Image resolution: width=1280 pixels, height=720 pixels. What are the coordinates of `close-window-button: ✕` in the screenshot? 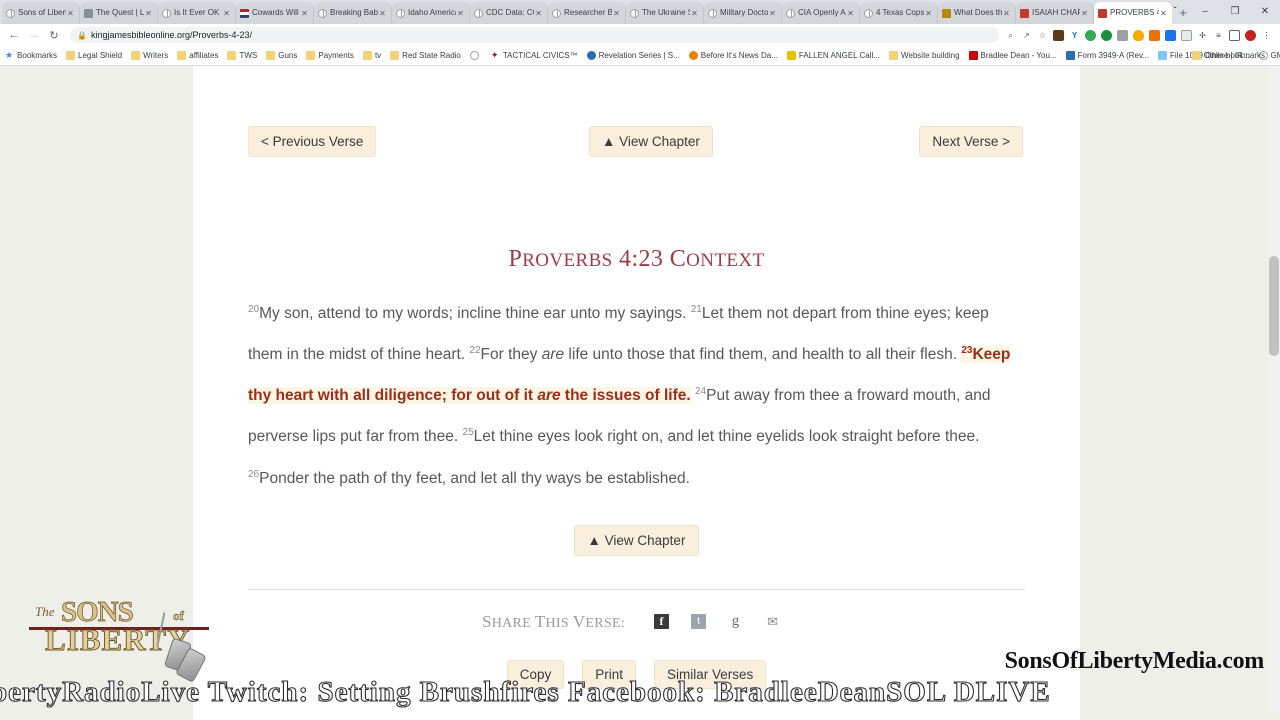 It's located at (1265, 12).